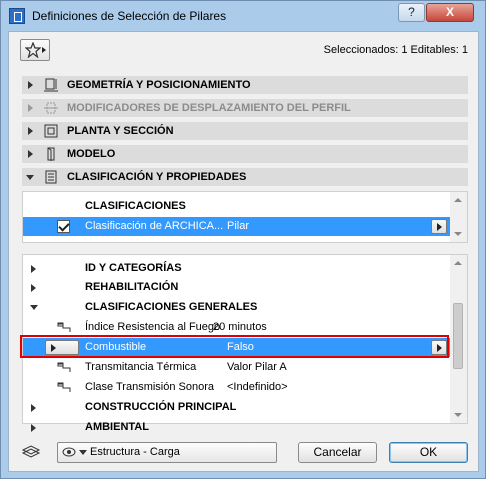  I want to click on classifications-header: CLASIFICACIONES, so click(135, 206).